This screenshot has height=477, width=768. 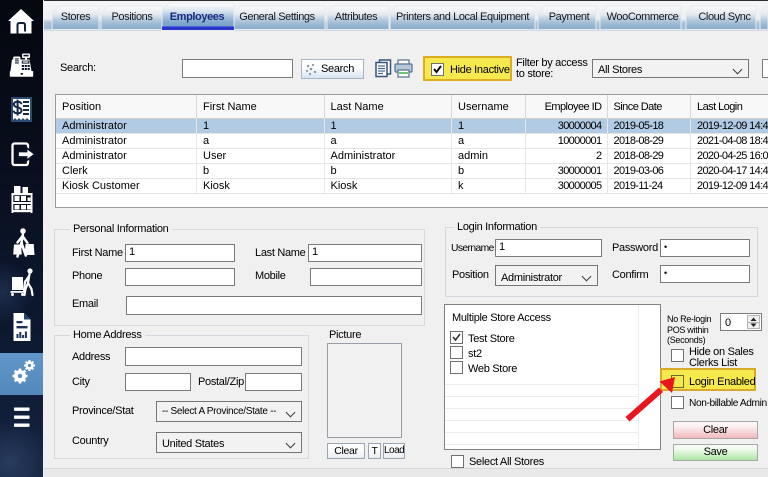 What do you see at coordinates (277, 17) in the screenshot?
I see `svg-text: General Settings` at bounding box center [277, 17].